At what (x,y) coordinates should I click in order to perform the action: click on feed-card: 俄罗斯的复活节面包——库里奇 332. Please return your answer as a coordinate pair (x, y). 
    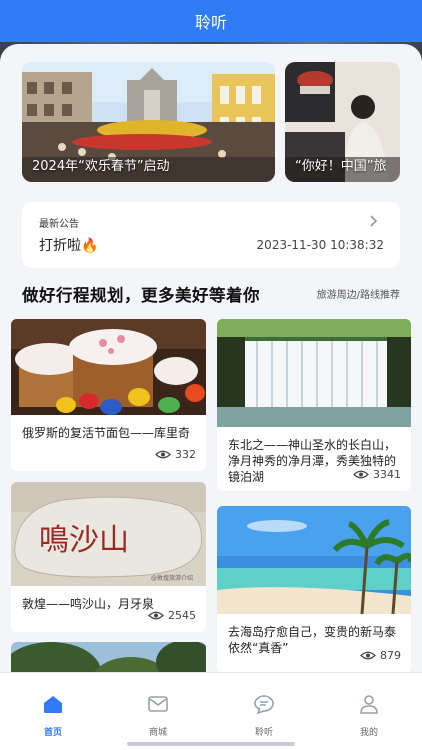
    Looking at the image, I should click on (108, 395).